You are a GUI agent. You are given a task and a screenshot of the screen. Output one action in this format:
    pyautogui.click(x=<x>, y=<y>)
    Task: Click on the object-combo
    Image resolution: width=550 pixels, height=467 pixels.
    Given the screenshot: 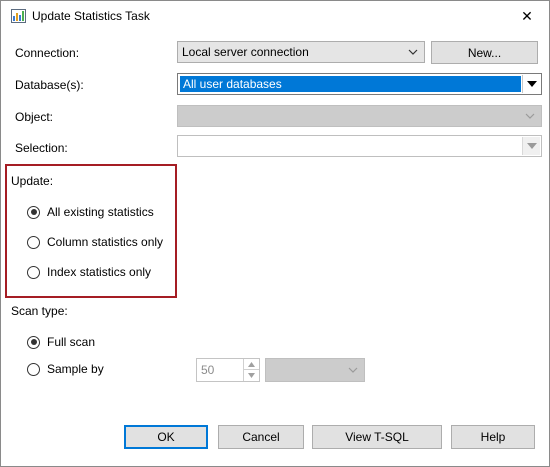 What is the action you would take?
    pyautogui.click(x=359, y=116)
    